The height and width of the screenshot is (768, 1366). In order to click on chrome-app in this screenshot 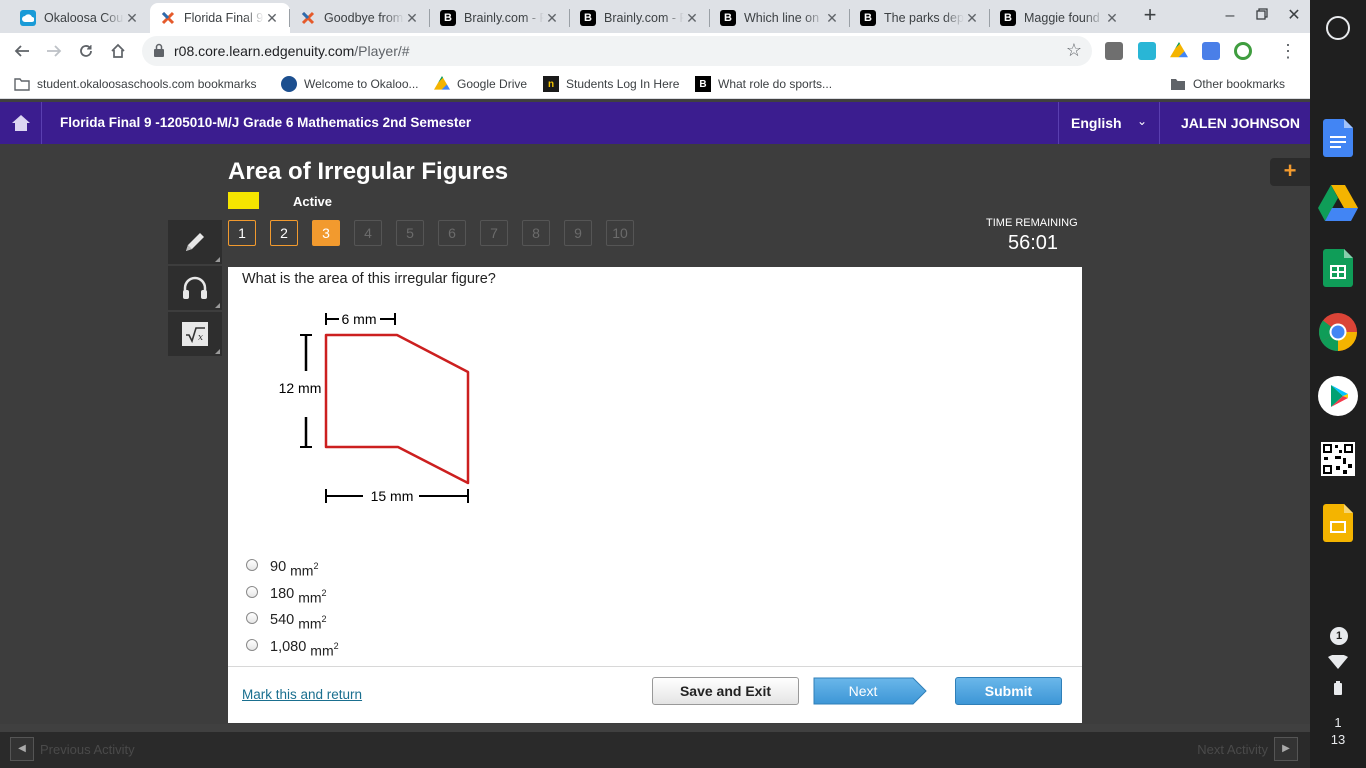, I will do `click(1338, 332)`.